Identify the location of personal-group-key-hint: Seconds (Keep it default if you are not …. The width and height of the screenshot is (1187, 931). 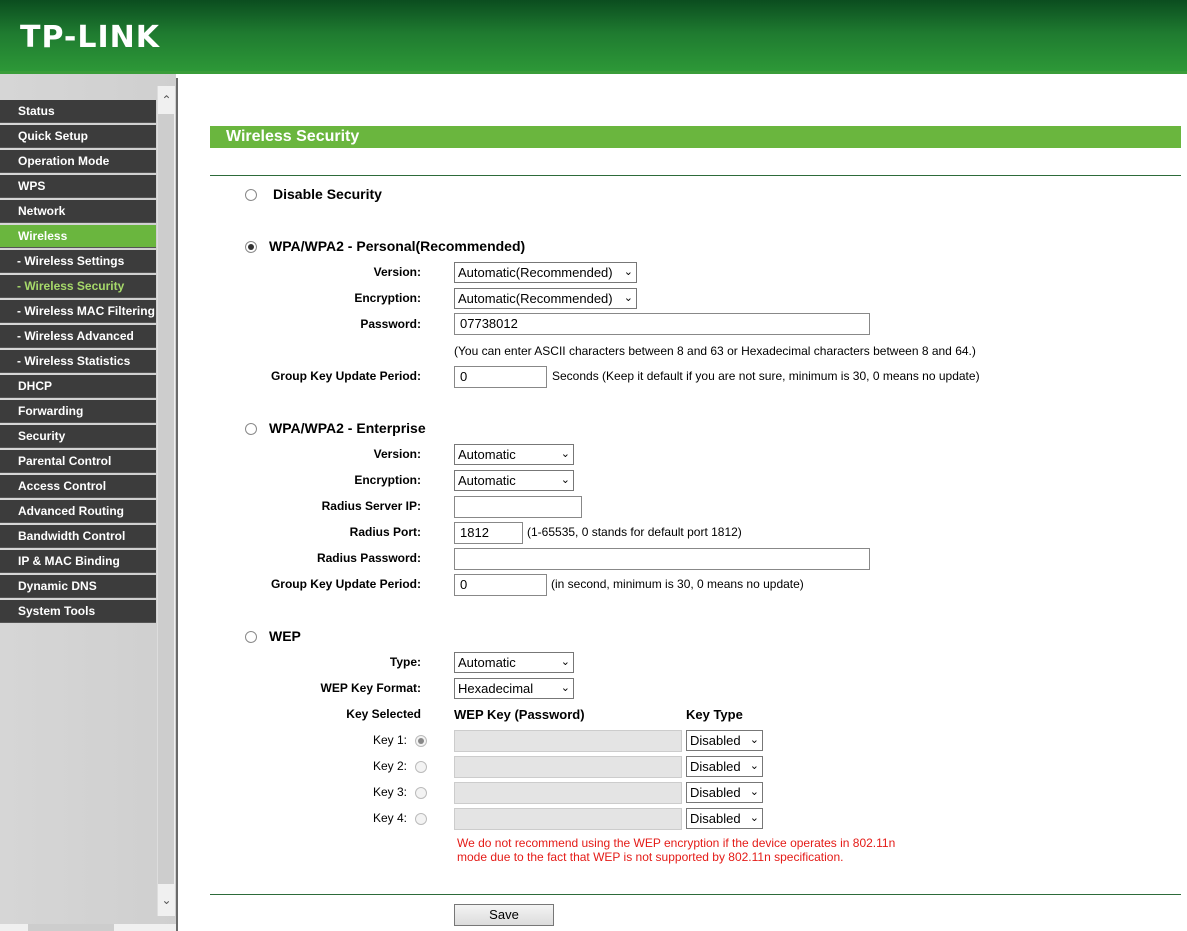
(766, 376).